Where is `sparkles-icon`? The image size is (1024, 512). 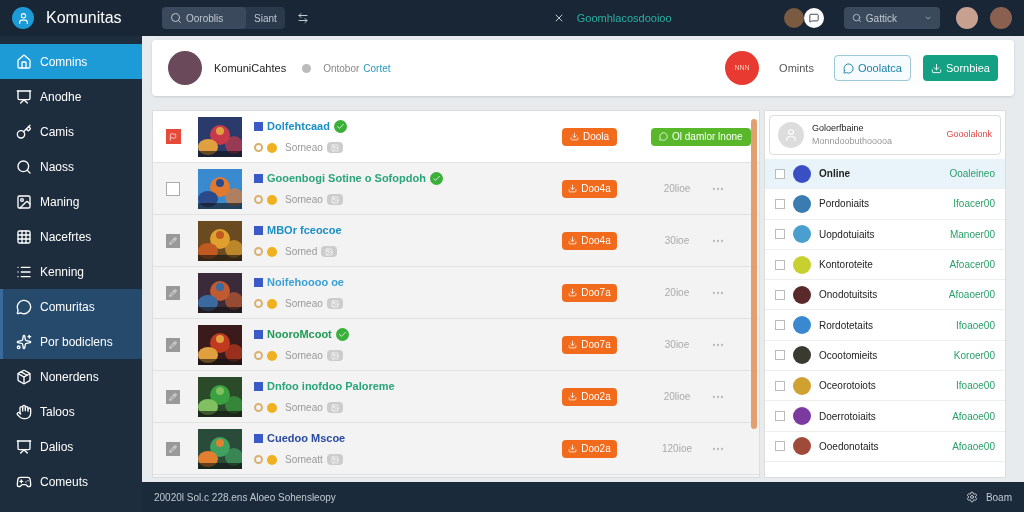 sparkles-icon is located at coordinates (24, 341).